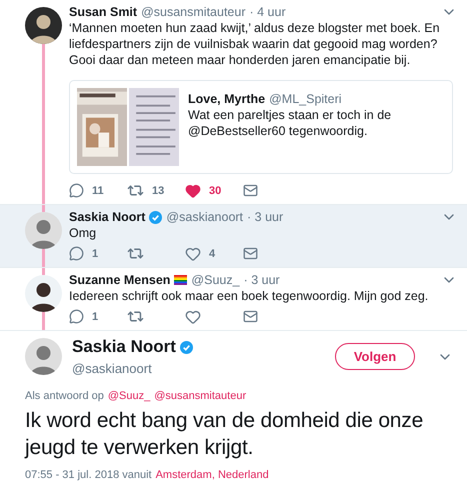 Image resolution: width=467 pixels, height=500 pixels. Describe the element at coordinates (193, 12) in the screenshot. I see `author-handle: @susansmitauteur` at that location.